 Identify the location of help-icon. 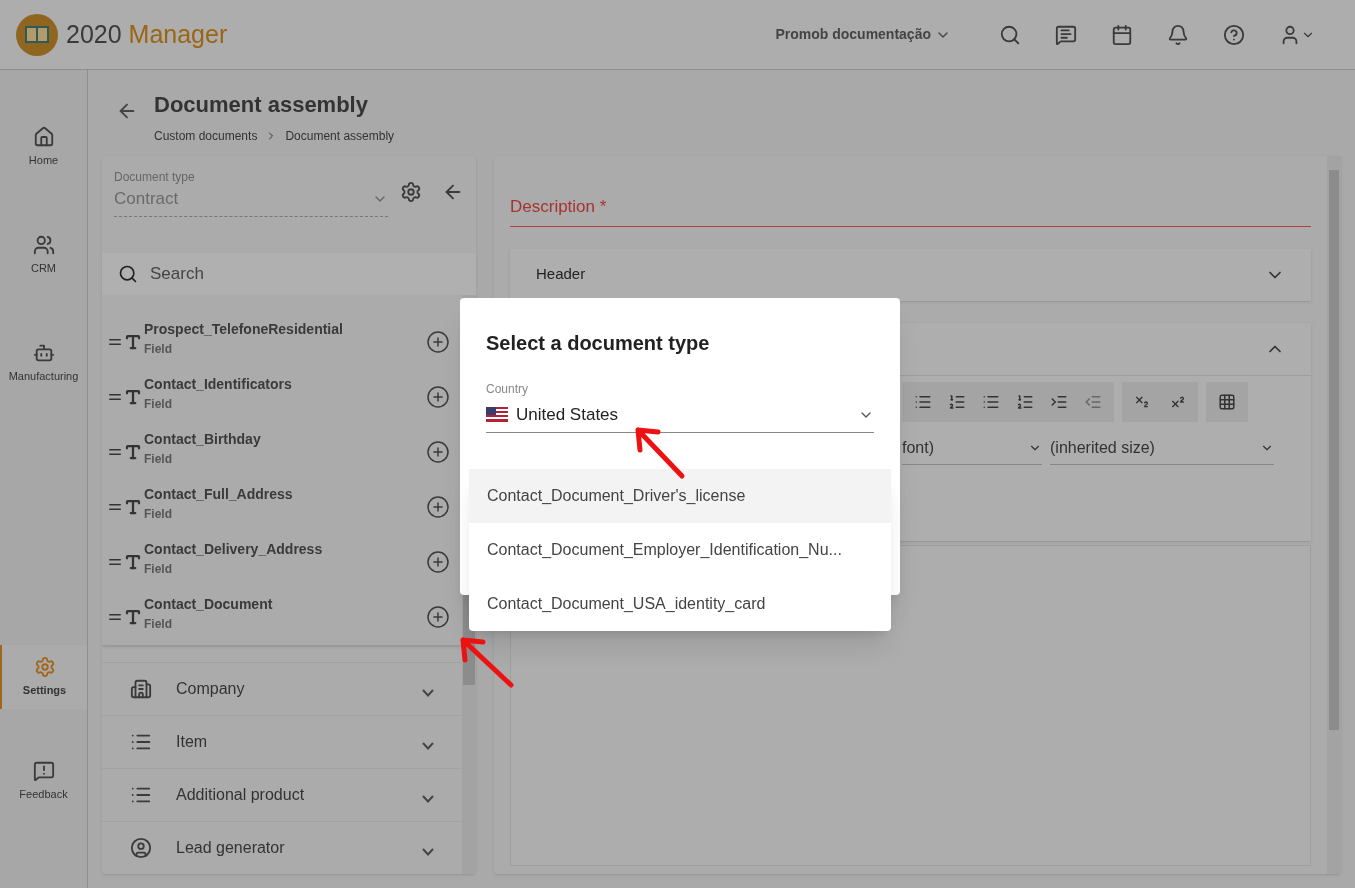
(1234, 34).